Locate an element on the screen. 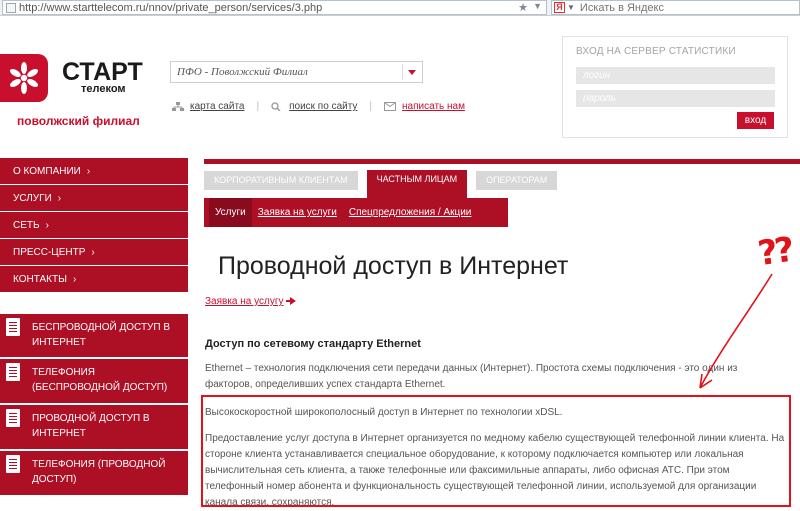 This screenshot has height=511, width=800. nav-item-label: УСЛУГИ is located at coordinates (32, 198).